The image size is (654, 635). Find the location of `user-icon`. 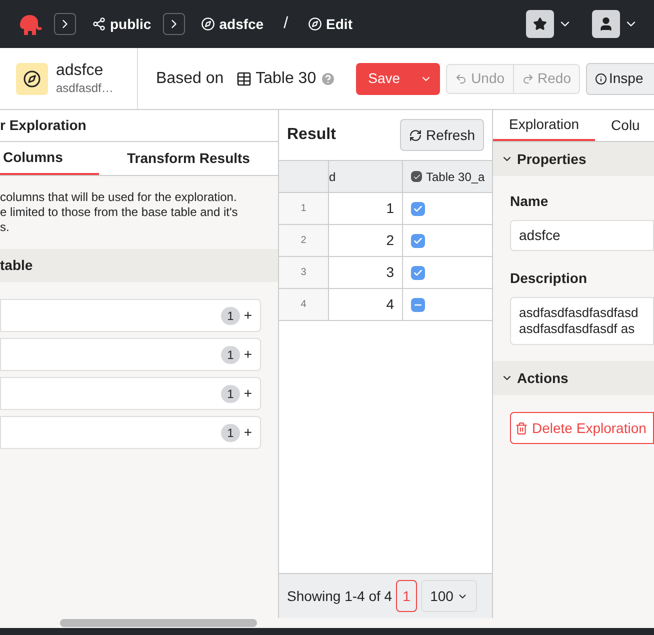

user-icon is located at coordinates (606, 24).